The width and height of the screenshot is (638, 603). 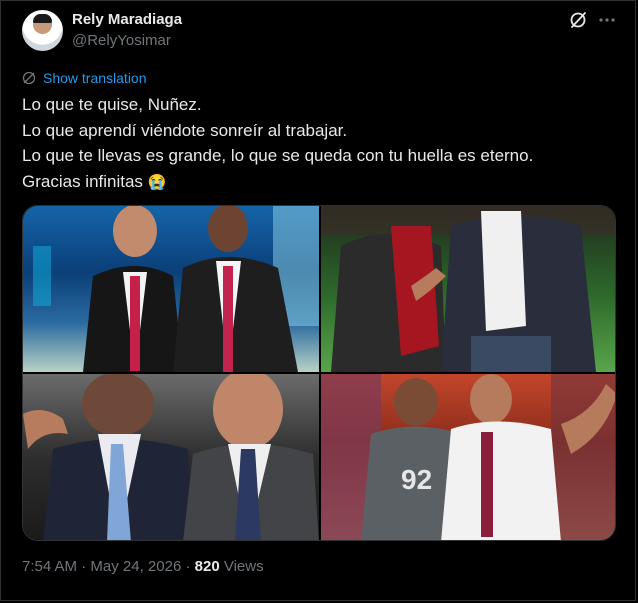 What do you see at coordinates (468, 457) in the screenshot?
I see `photo-4: 92` at bounding box center [468, 457].